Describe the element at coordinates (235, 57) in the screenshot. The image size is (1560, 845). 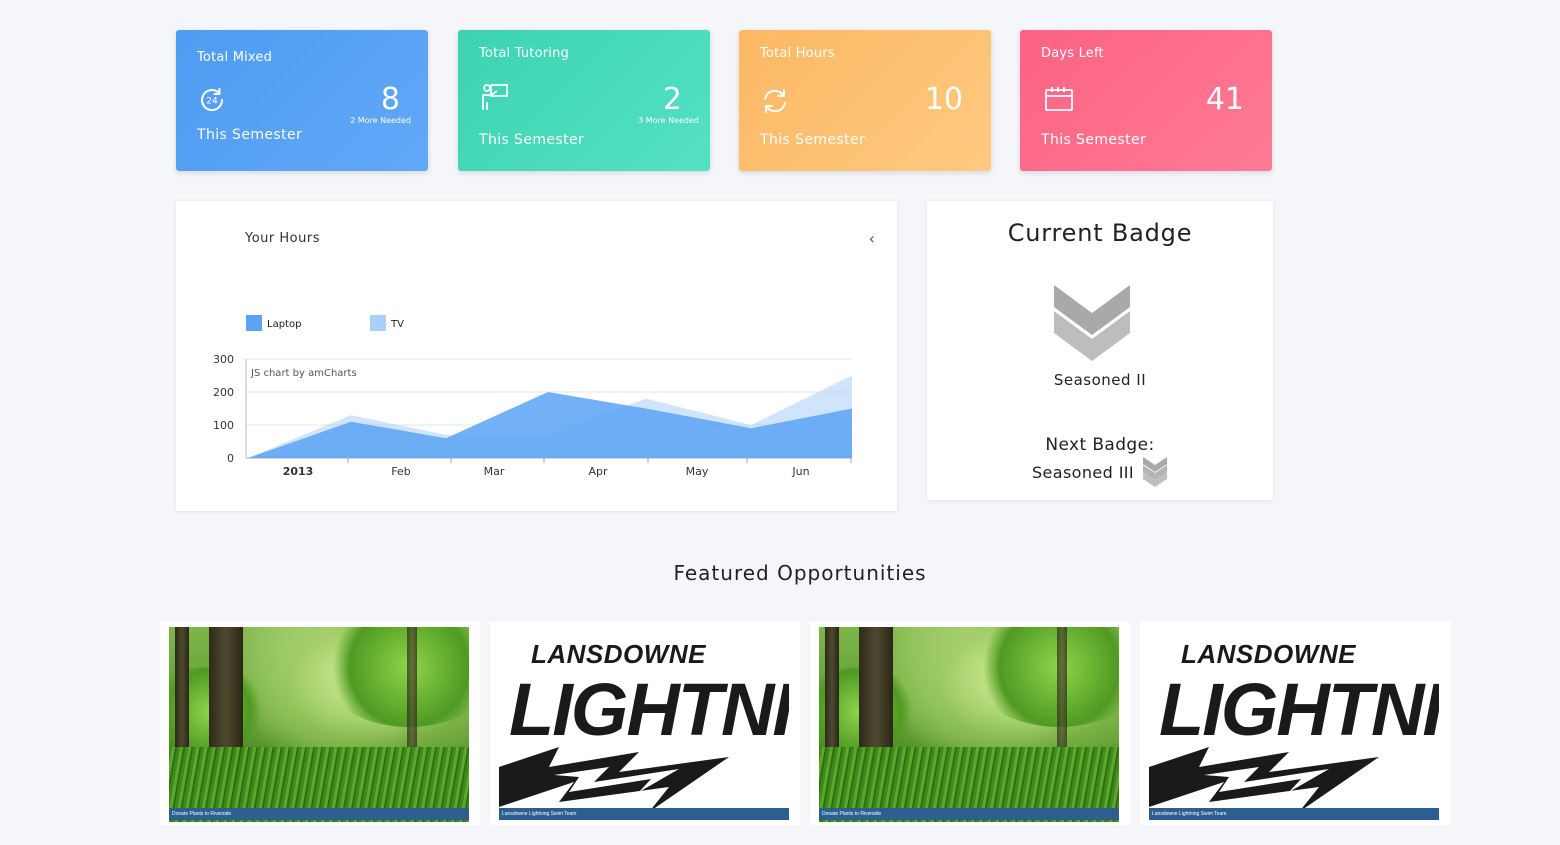
I see `stat-title: Total Mixed` at that location.